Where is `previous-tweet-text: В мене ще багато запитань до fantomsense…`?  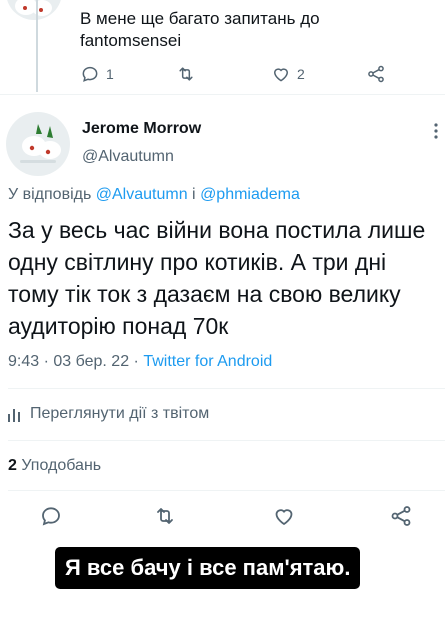 previous-tweet-text: В мене ще багато запитань до fantomsense… is located at coordinates (200, 30).